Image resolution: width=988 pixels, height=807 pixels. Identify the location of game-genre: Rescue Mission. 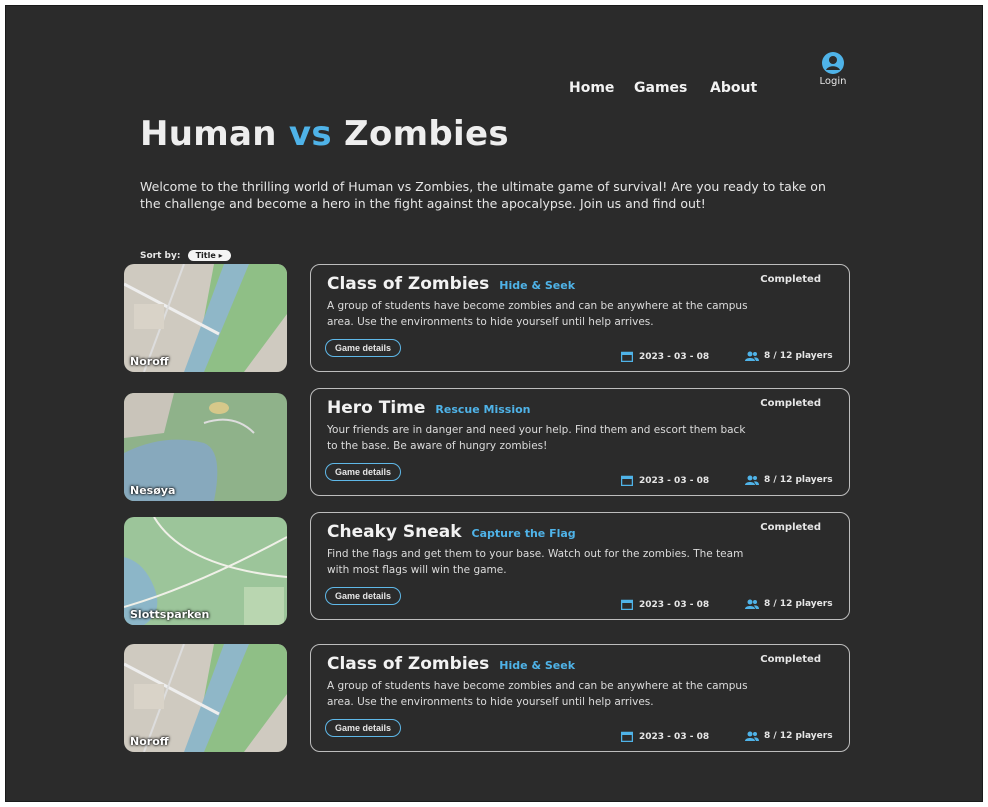
(483, 409).